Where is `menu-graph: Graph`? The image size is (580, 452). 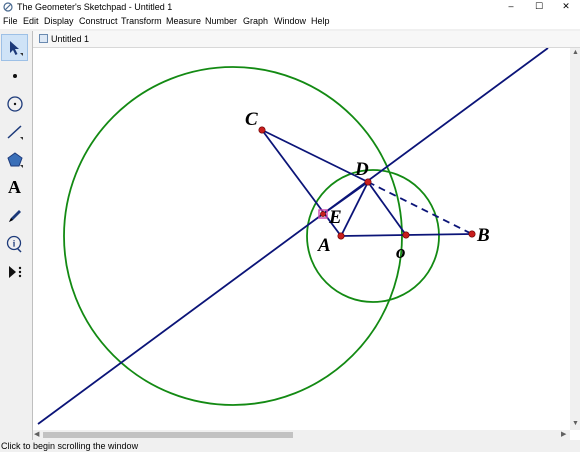
menu-graph: Graph is located at coordinates (255, 21).